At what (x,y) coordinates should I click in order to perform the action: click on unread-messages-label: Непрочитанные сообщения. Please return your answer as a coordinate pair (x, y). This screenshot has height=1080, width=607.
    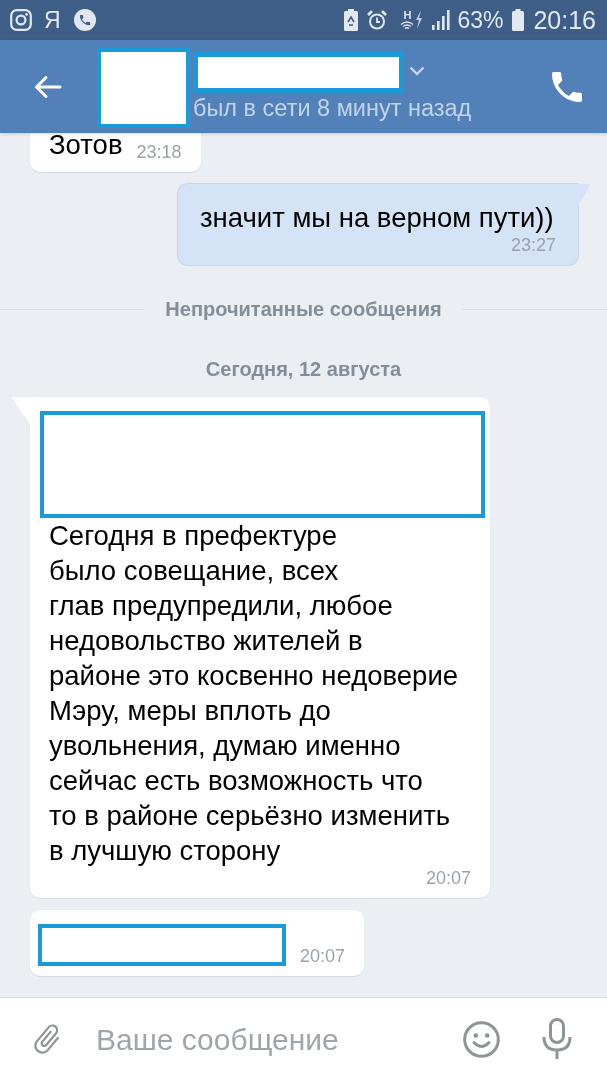
    Looking at the image, I should click on (303, 309).